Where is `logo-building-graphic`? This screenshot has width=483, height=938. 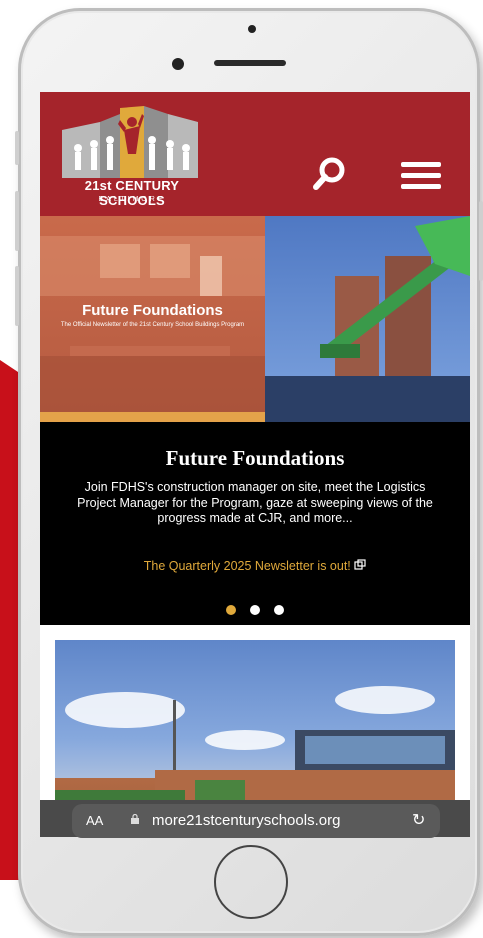
logo-building-graphic is located at coordinates (130, 142).